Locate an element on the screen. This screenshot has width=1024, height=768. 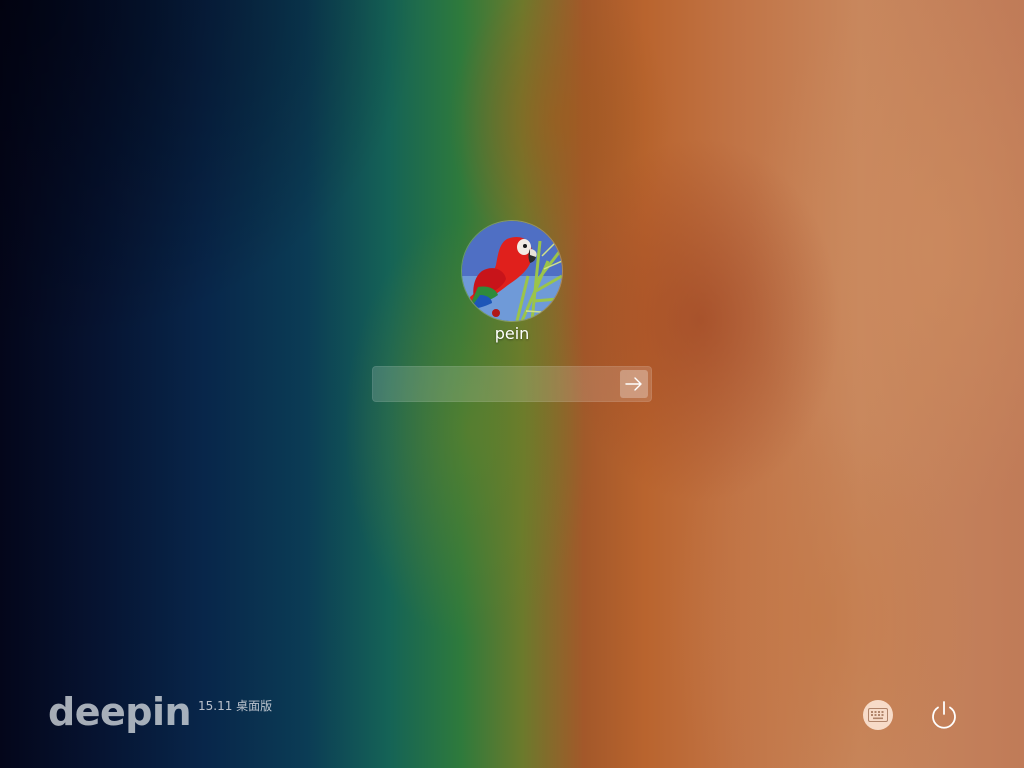
parrot-avatar-image is located at coordinates (512, 271).